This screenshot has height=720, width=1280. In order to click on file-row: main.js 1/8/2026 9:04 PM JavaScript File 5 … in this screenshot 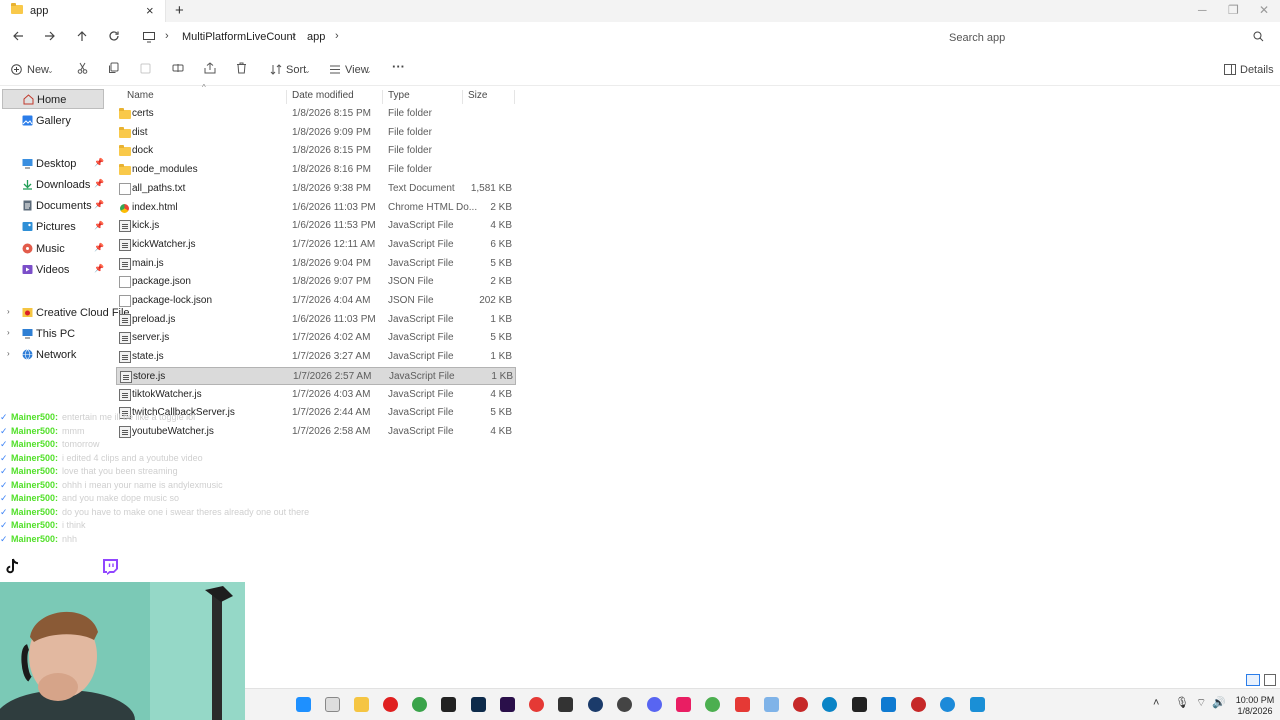, I will do `click(316, 264)`.